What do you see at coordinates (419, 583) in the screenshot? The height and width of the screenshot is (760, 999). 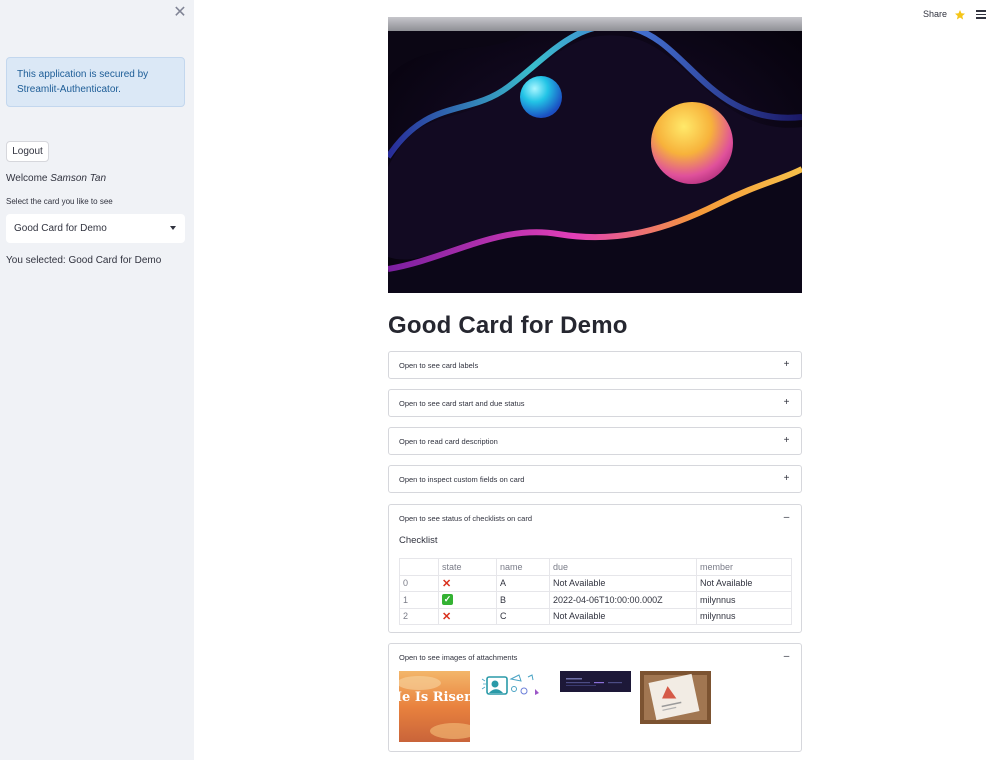 I see `row-index: 0` at bounding box center [419, 583].